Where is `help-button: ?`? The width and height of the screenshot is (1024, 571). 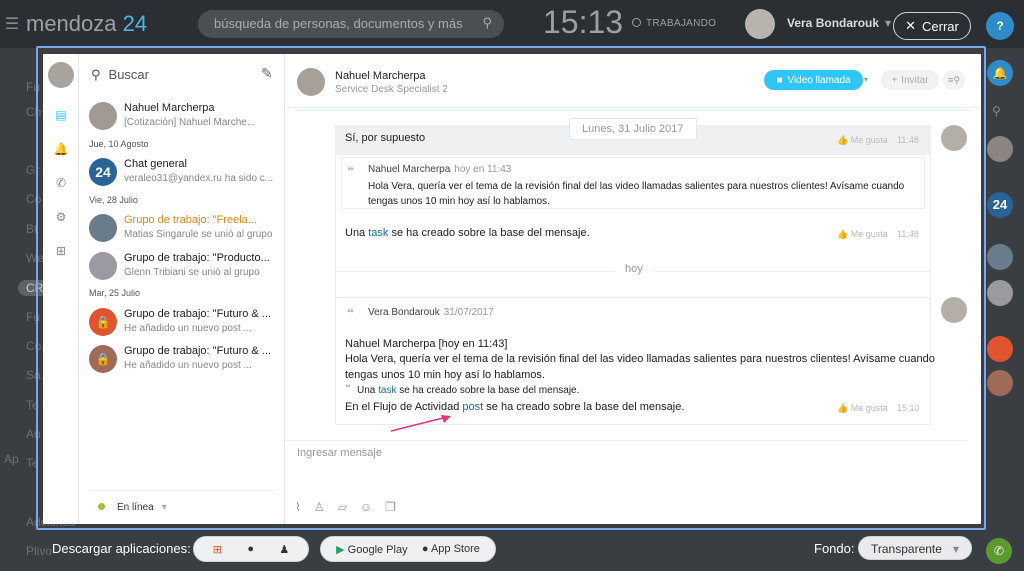
help-button: ? is located at coordinates (1000, 26).